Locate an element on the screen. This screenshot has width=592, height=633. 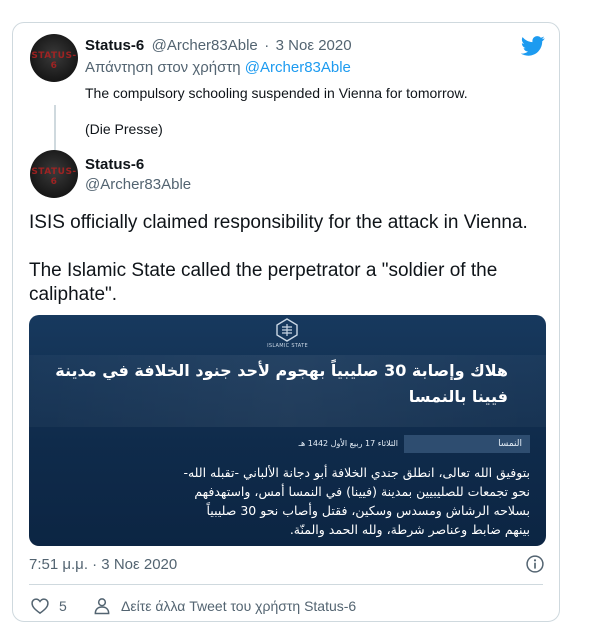
main-text-para2-line2: caliphate". is located at coordinates (73, 294).